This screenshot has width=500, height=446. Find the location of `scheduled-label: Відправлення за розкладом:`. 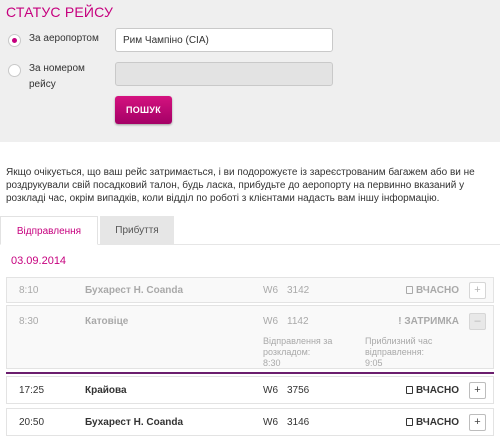

scheduled-label: Відправлення за розкладом: is located at coordinates (298, 346).